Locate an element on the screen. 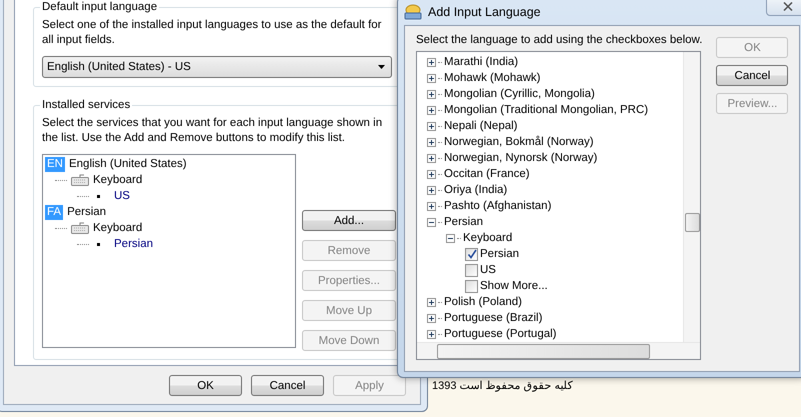 This screenshot has width=801, height=417. horizontal-scrollbar is located at coordinates (558, 350).